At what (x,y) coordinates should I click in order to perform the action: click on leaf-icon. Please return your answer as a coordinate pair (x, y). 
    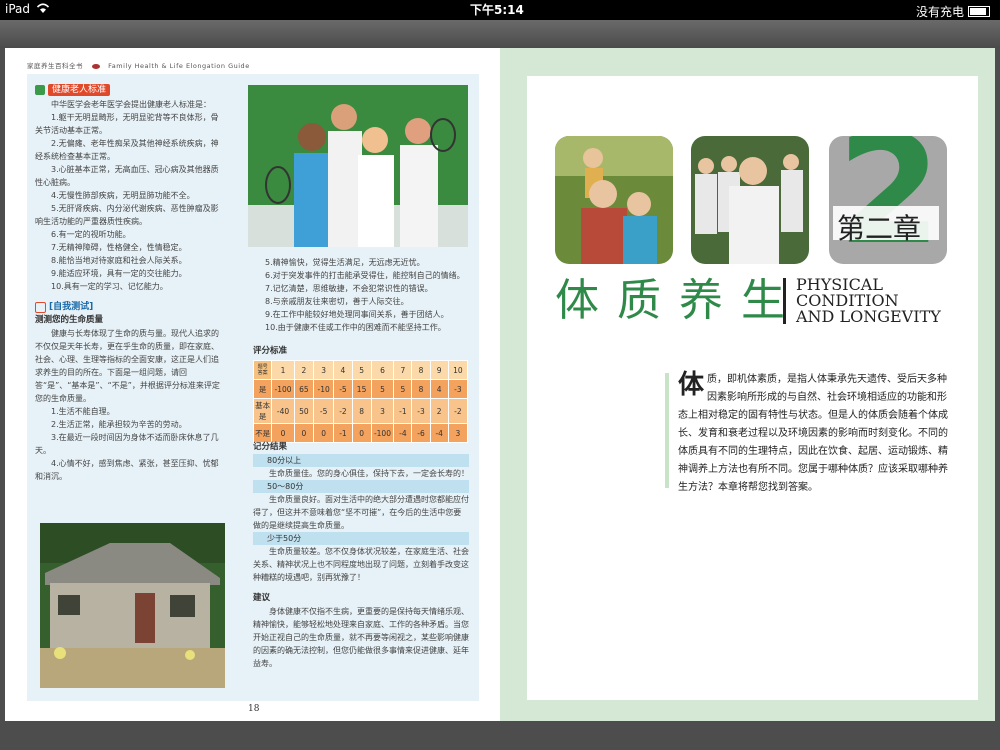
    Looking at the image, I should click on (95, 66).